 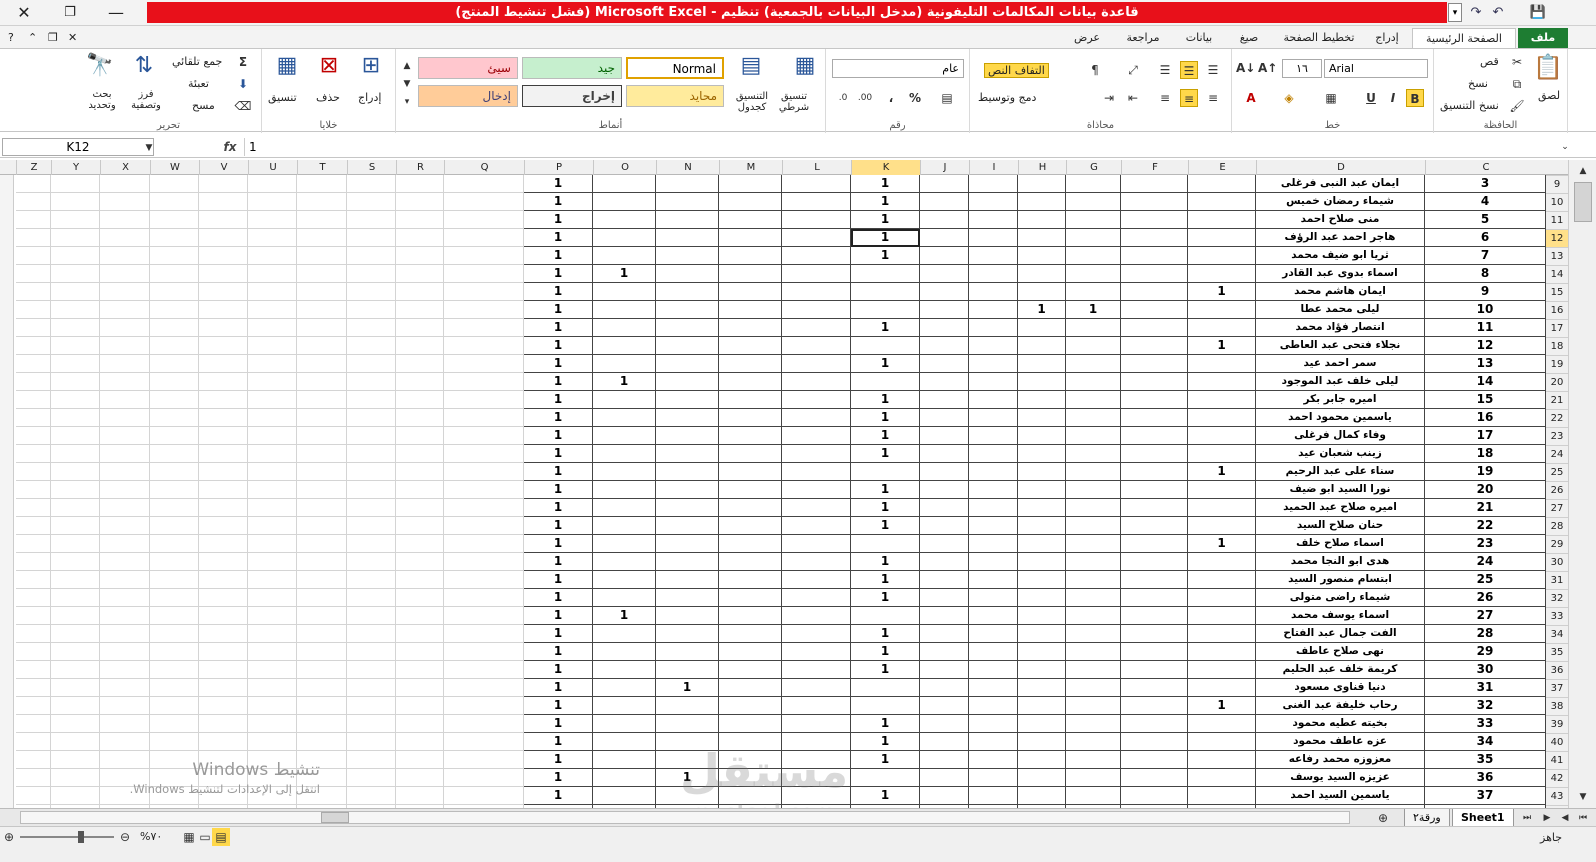 What do you see at coordinates (1498, 13) in the screenshot?
I see `undo-icon: ↶` at bounding box center [1498, 13].